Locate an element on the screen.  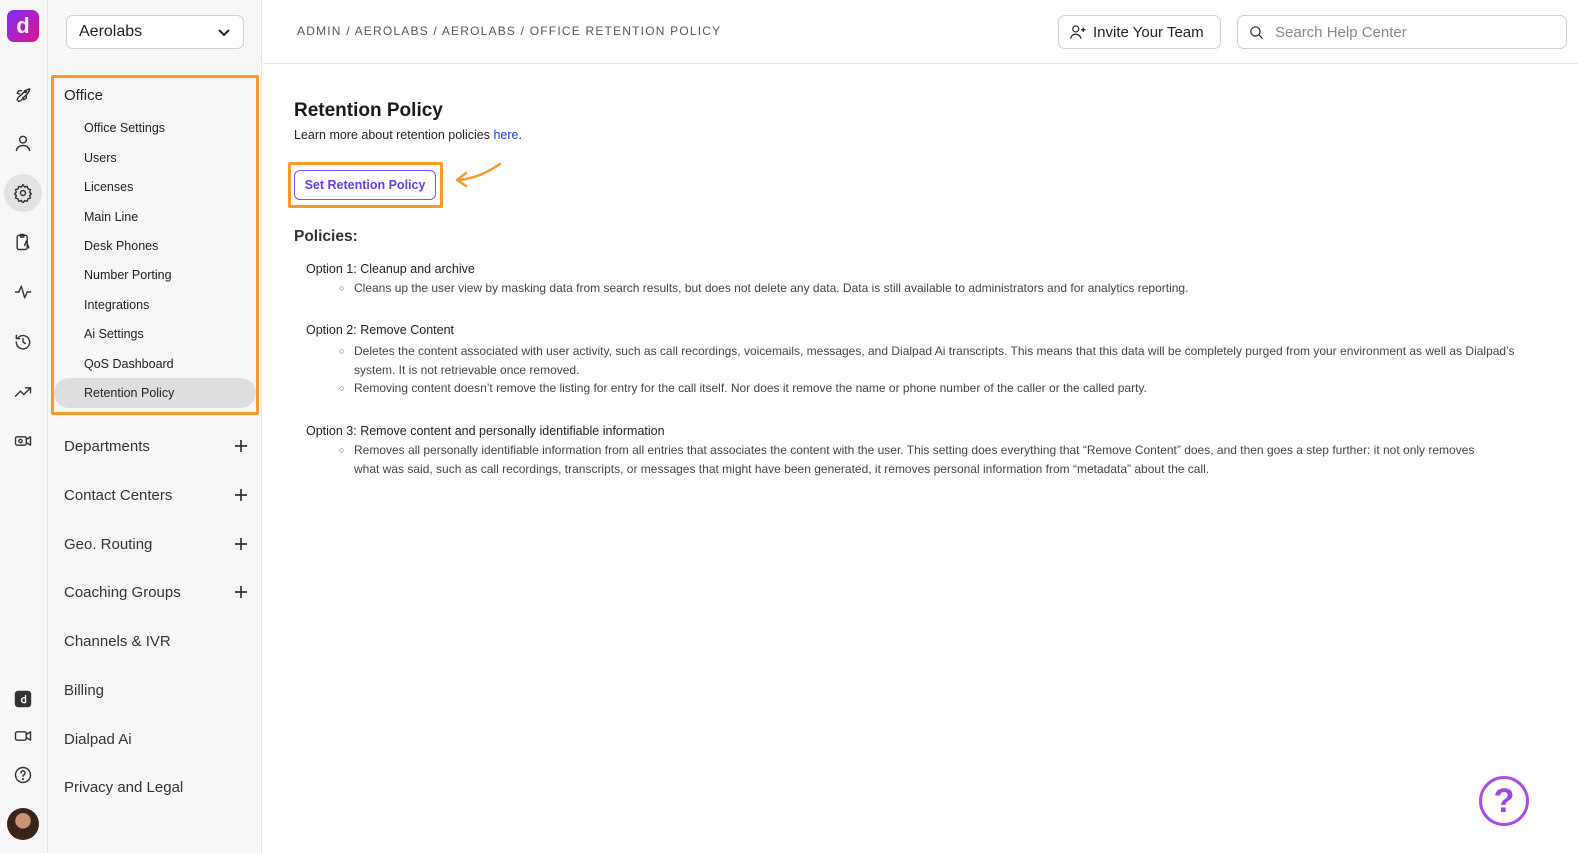
policies-heading: Policies: is located at coordinates (326, 236).